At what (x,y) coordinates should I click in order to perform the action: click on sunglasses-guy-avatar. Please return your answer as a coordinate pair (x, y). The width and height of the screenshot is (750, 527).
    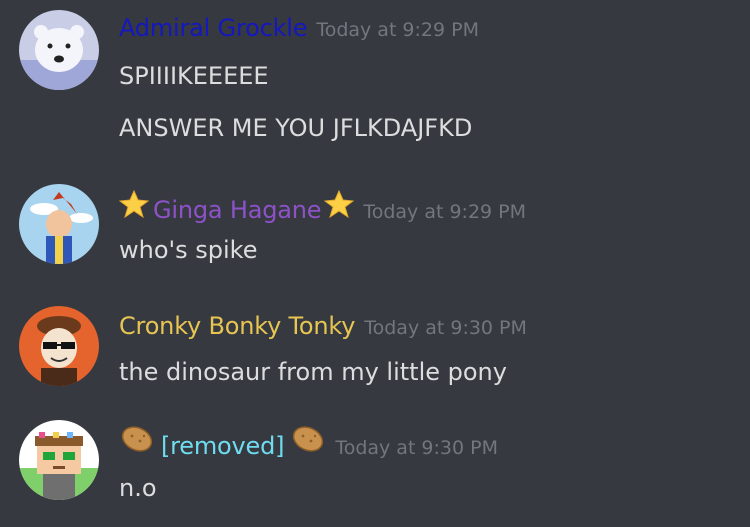
    Looking at the image, I should click on (59, 346).